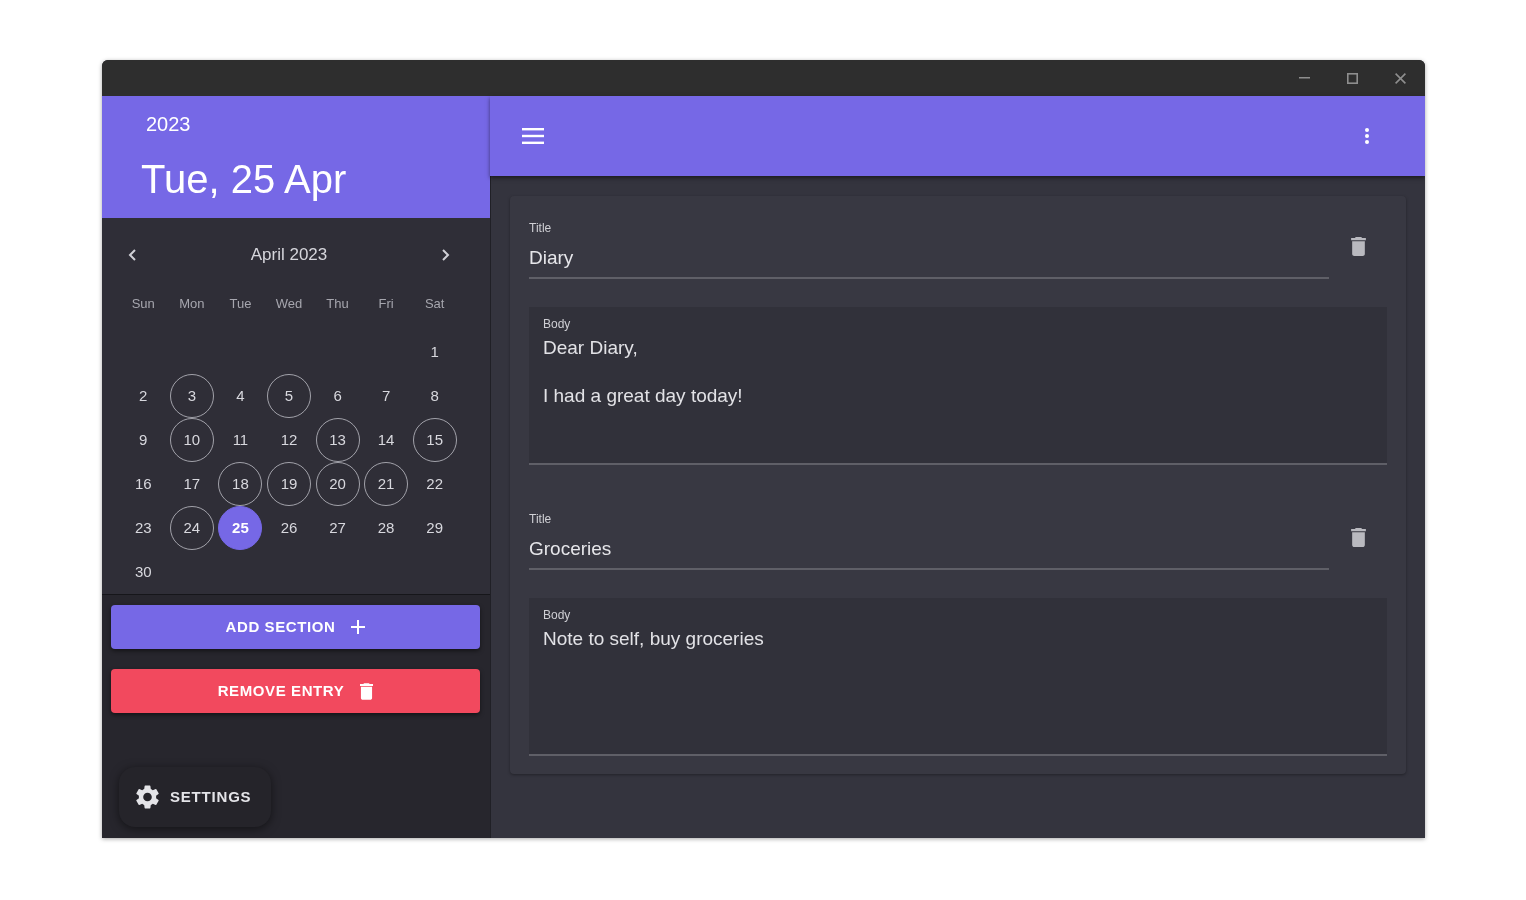  Describe the element at coordinates (143, 484) in the screenshot. I see `calendar-day: 16` at that location.